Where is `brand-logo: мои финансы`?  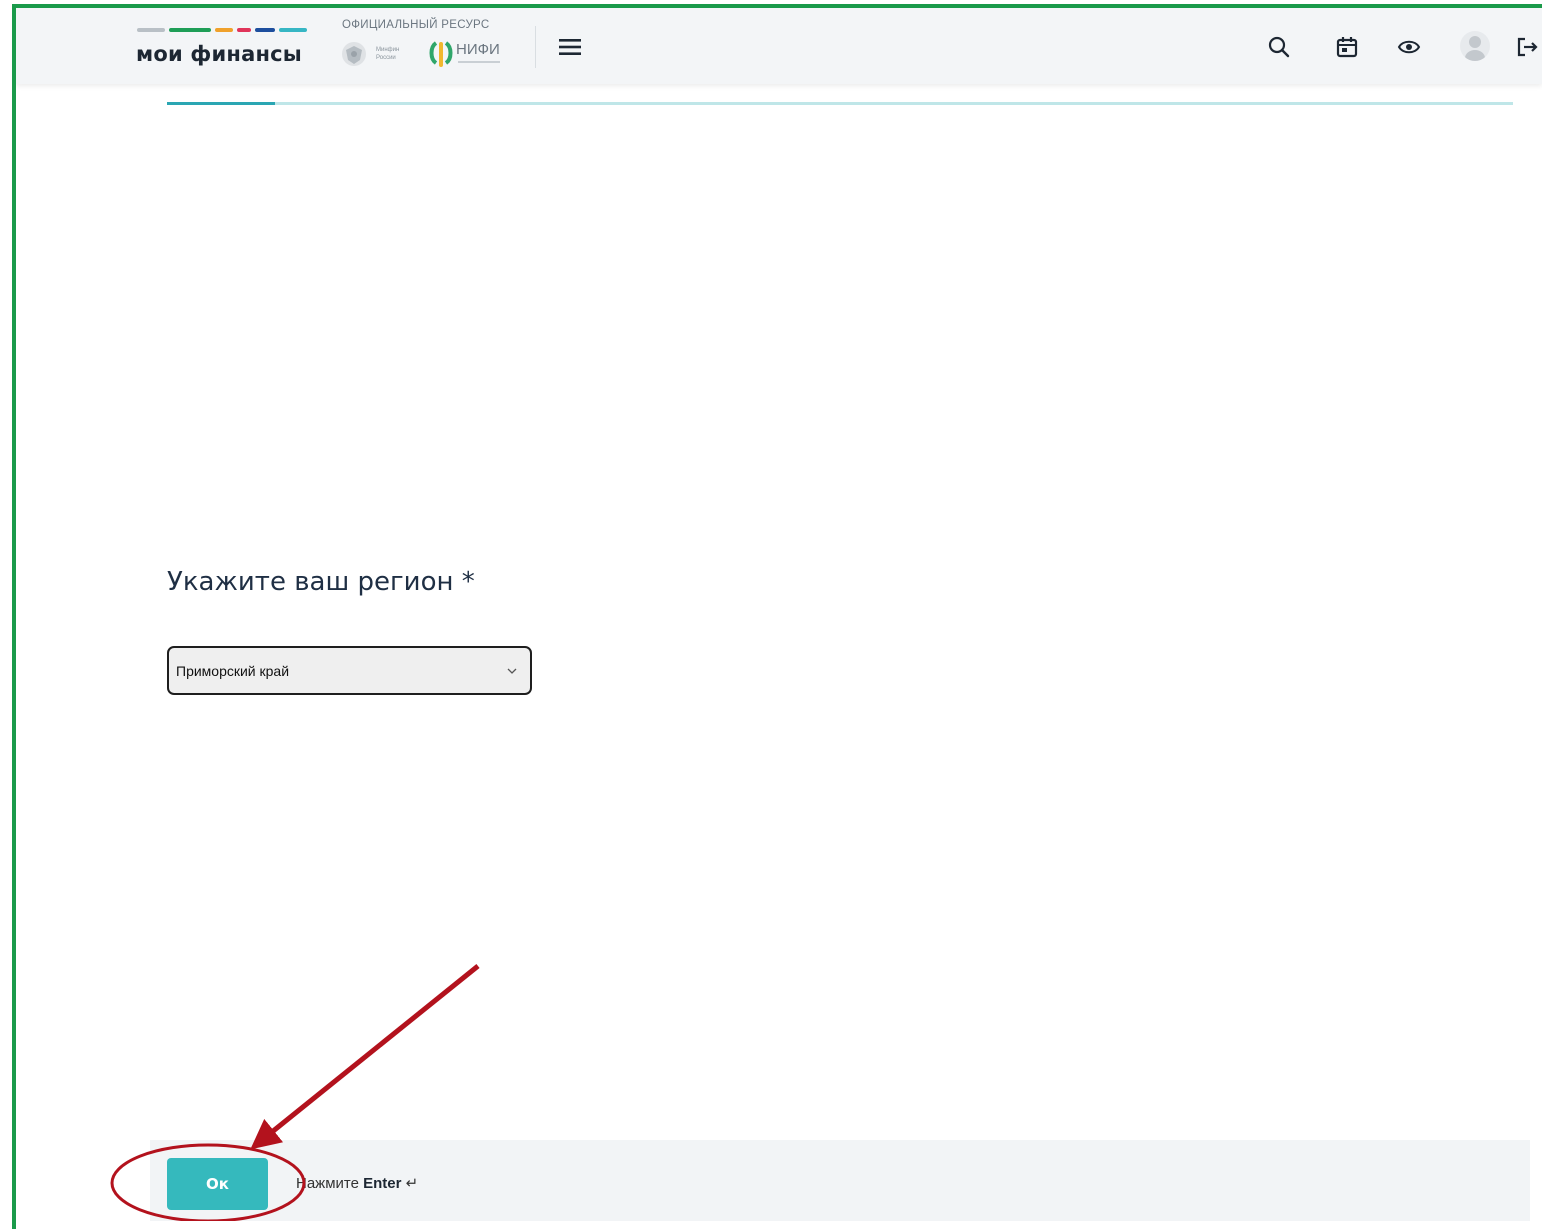
brand-logo: мои финансы is located at coordinates (219, 54).